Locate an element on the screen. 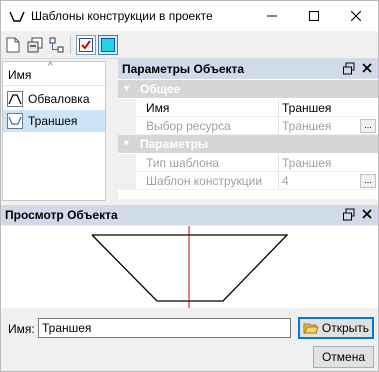 The width and height of the screenshot is (379, 372). tree-icon is located at coordinates (56, 45).